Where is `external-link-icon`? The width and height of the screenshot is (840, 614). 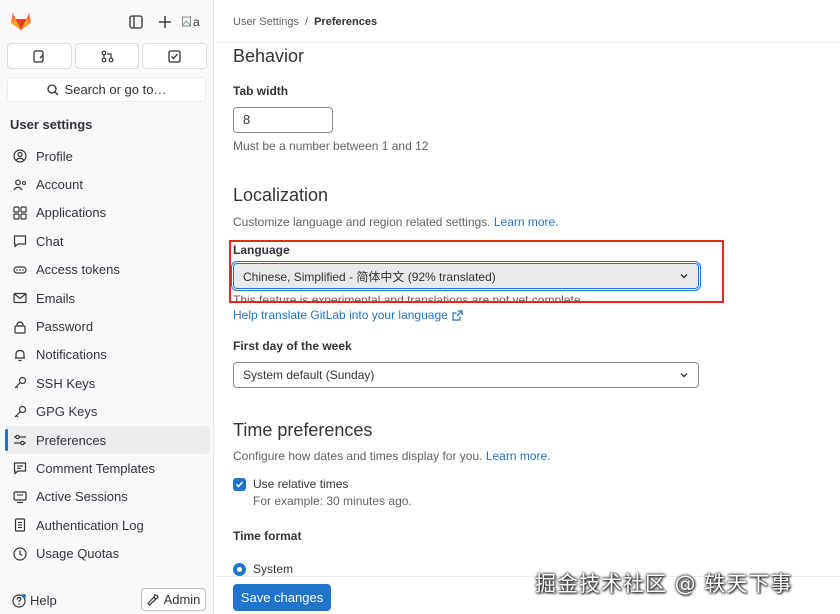
external-link-icon is located at coordinates (457, 315).